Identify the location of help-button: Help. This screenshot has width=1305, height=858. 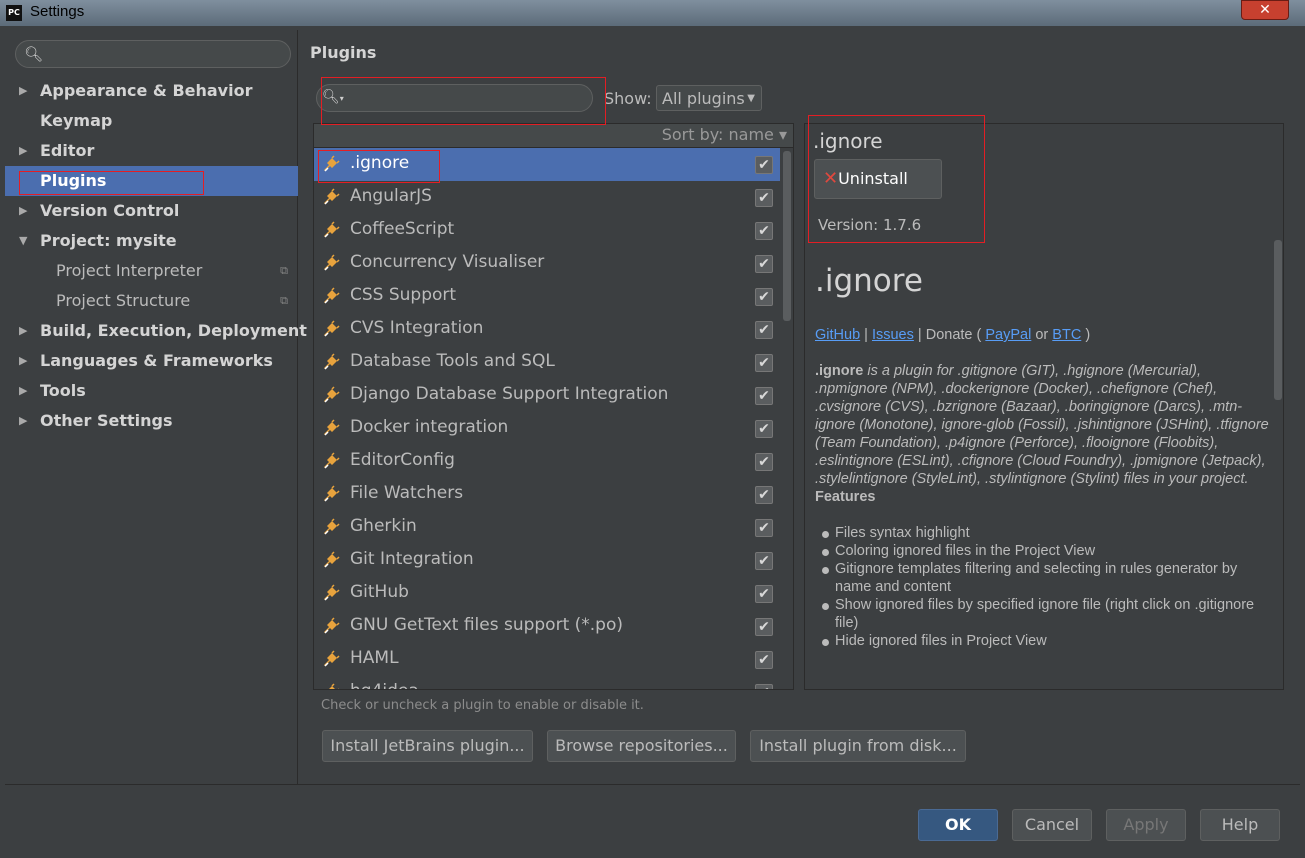
(1240, 825).